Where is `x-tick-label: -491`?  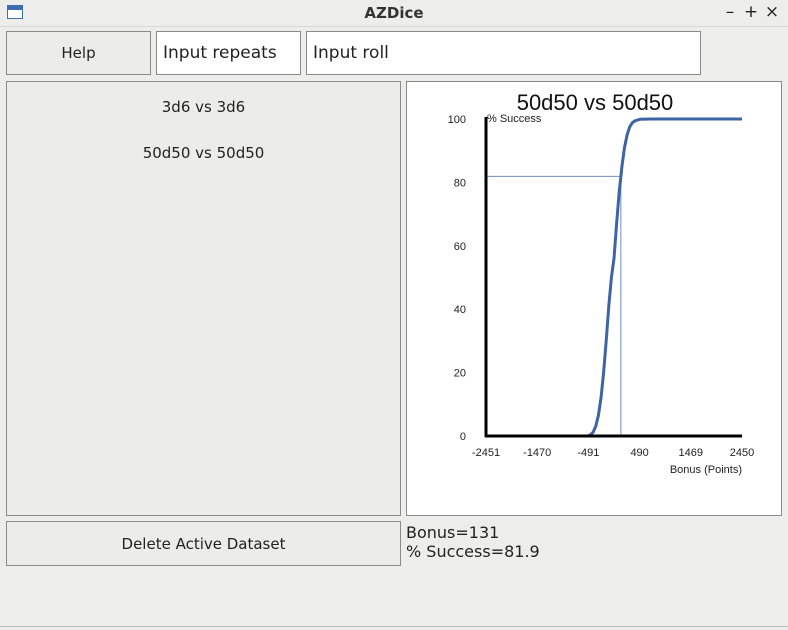 x-tick-label: -491 is located at coordinates (588, 453).